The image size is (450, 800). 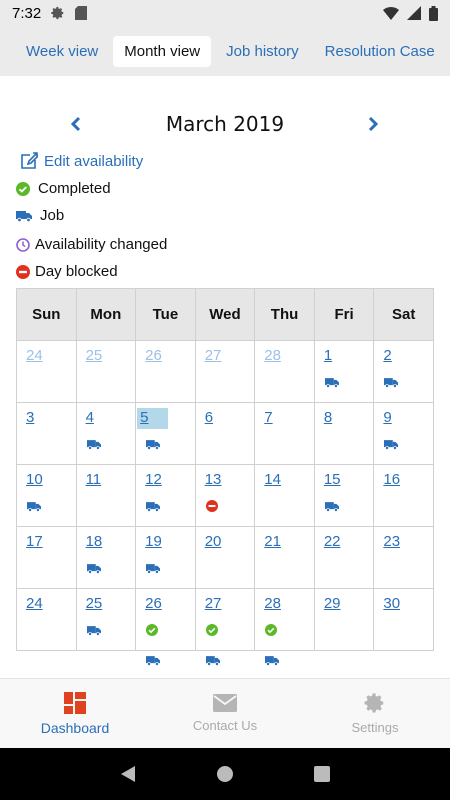 What do you see at coordinates (153, 480) in the screenshot?
I see `day-number-link: 12` at bounding box center [153, 480].